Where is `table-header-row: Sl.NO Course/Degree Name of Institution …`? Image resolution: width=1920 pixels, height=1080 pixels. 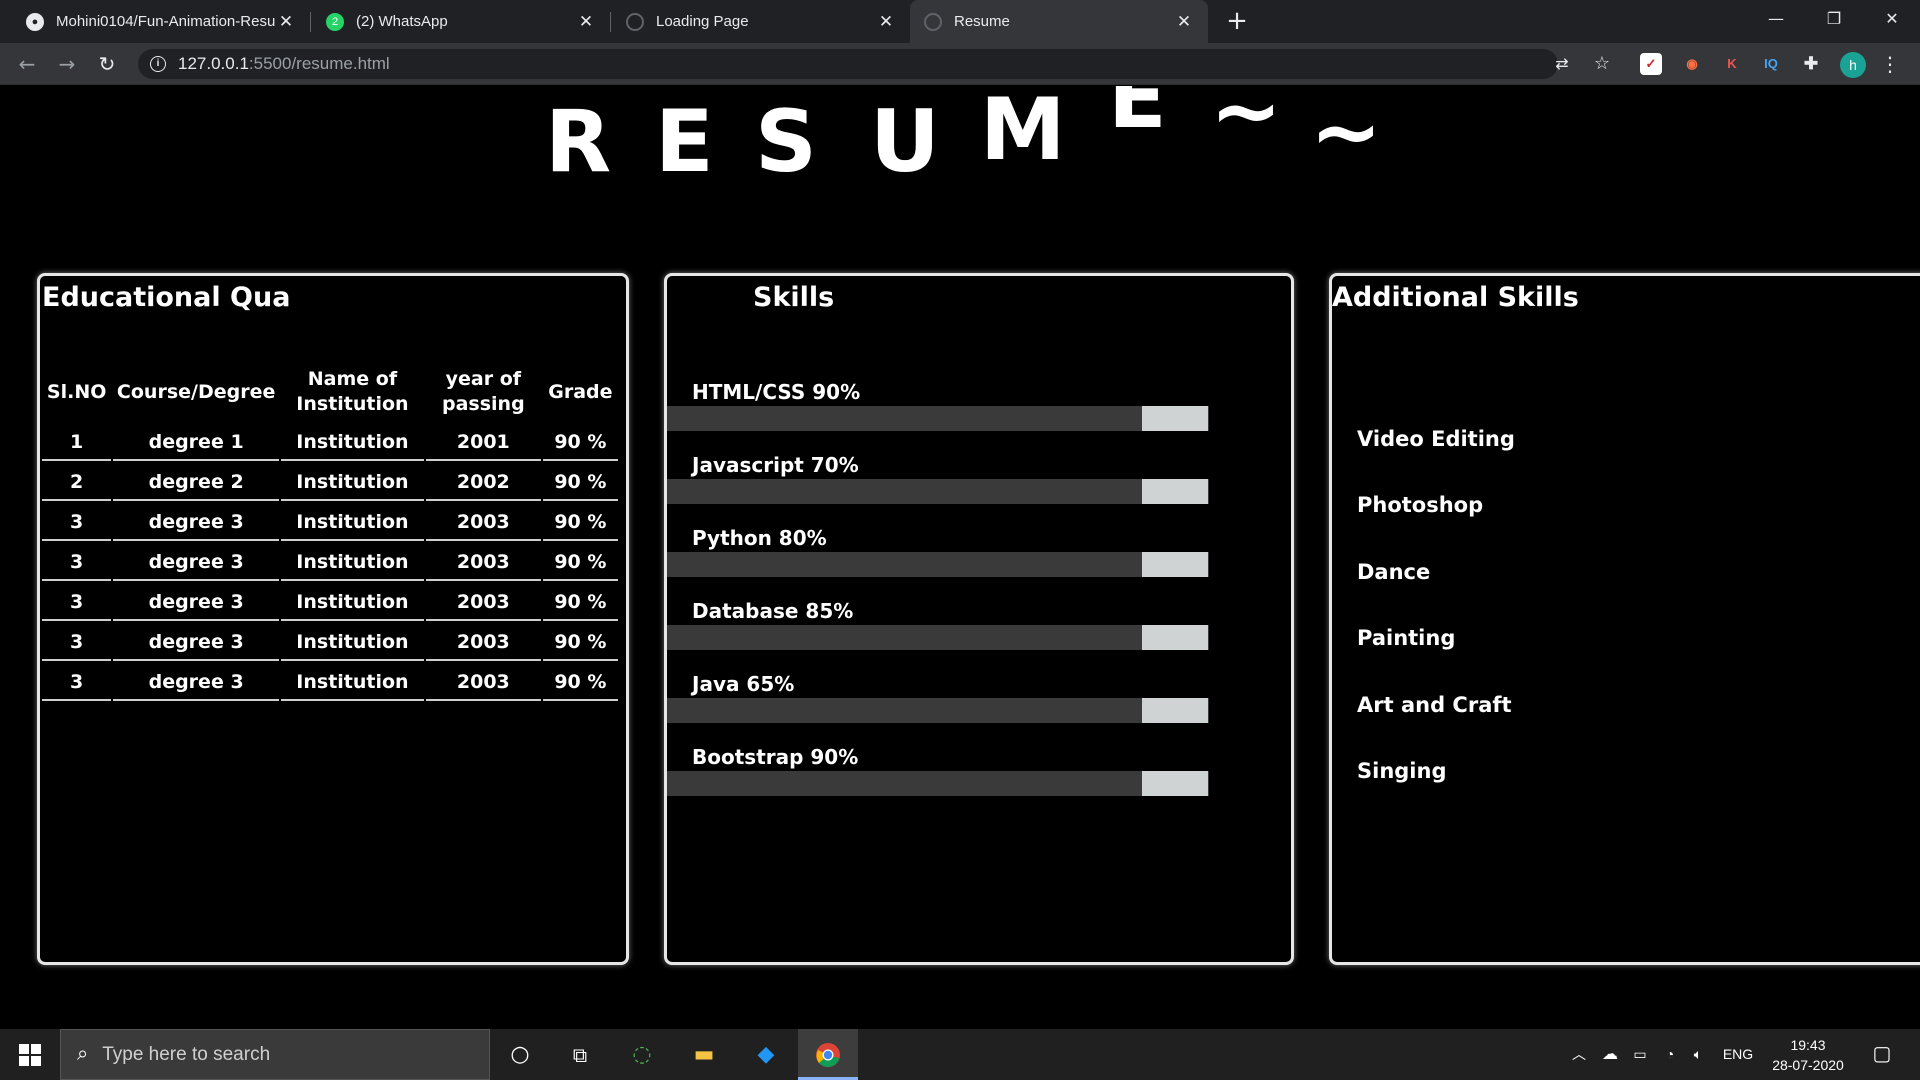 table-header-row: Sl.NO Course/Degree Name of Institution … is located at coordinates (330, 392).